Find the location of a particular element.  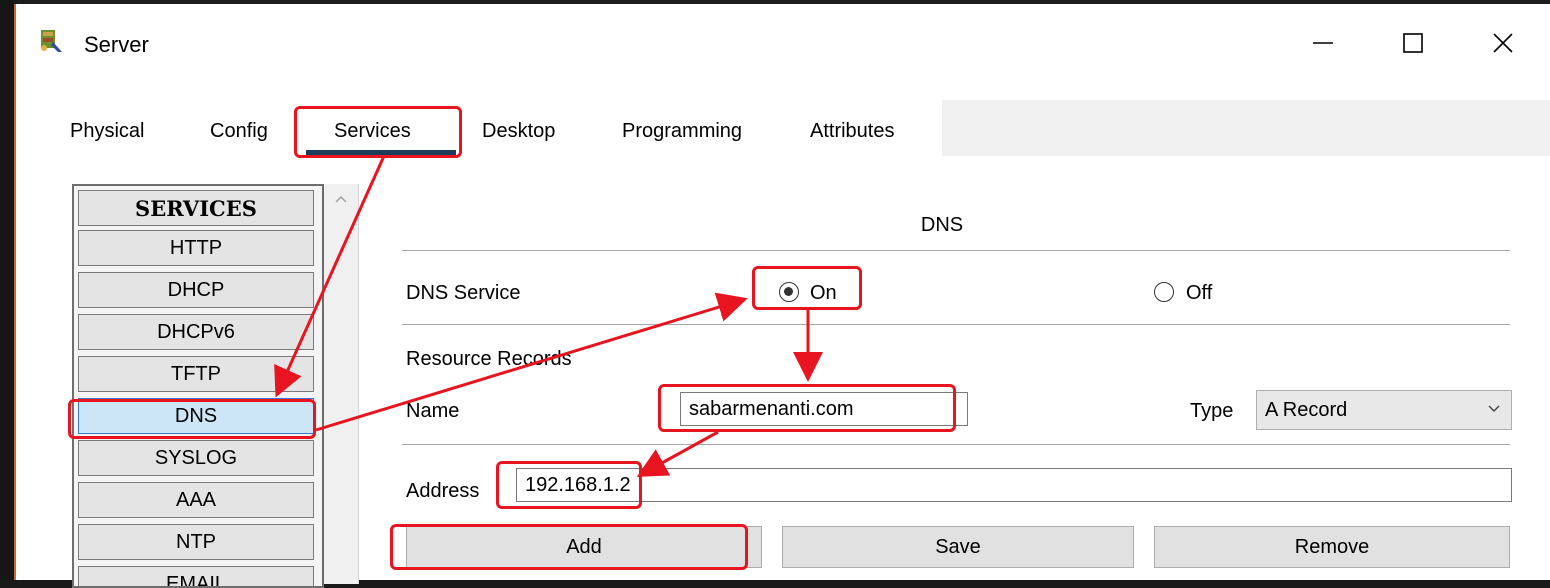

maximize-icon is located at coordinates (1413, 43).